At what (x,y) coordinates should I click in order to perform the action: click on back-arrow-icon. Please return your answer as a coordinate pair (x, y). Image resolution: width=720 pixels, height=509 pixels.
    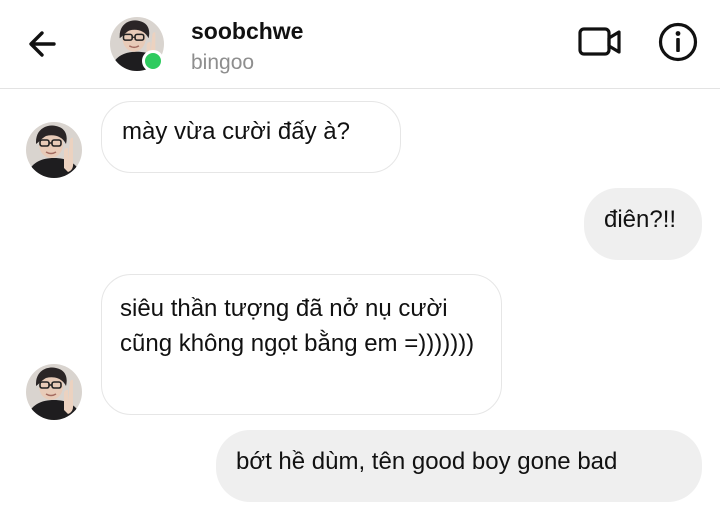
    Looking at the image, I should click on (42, 44).